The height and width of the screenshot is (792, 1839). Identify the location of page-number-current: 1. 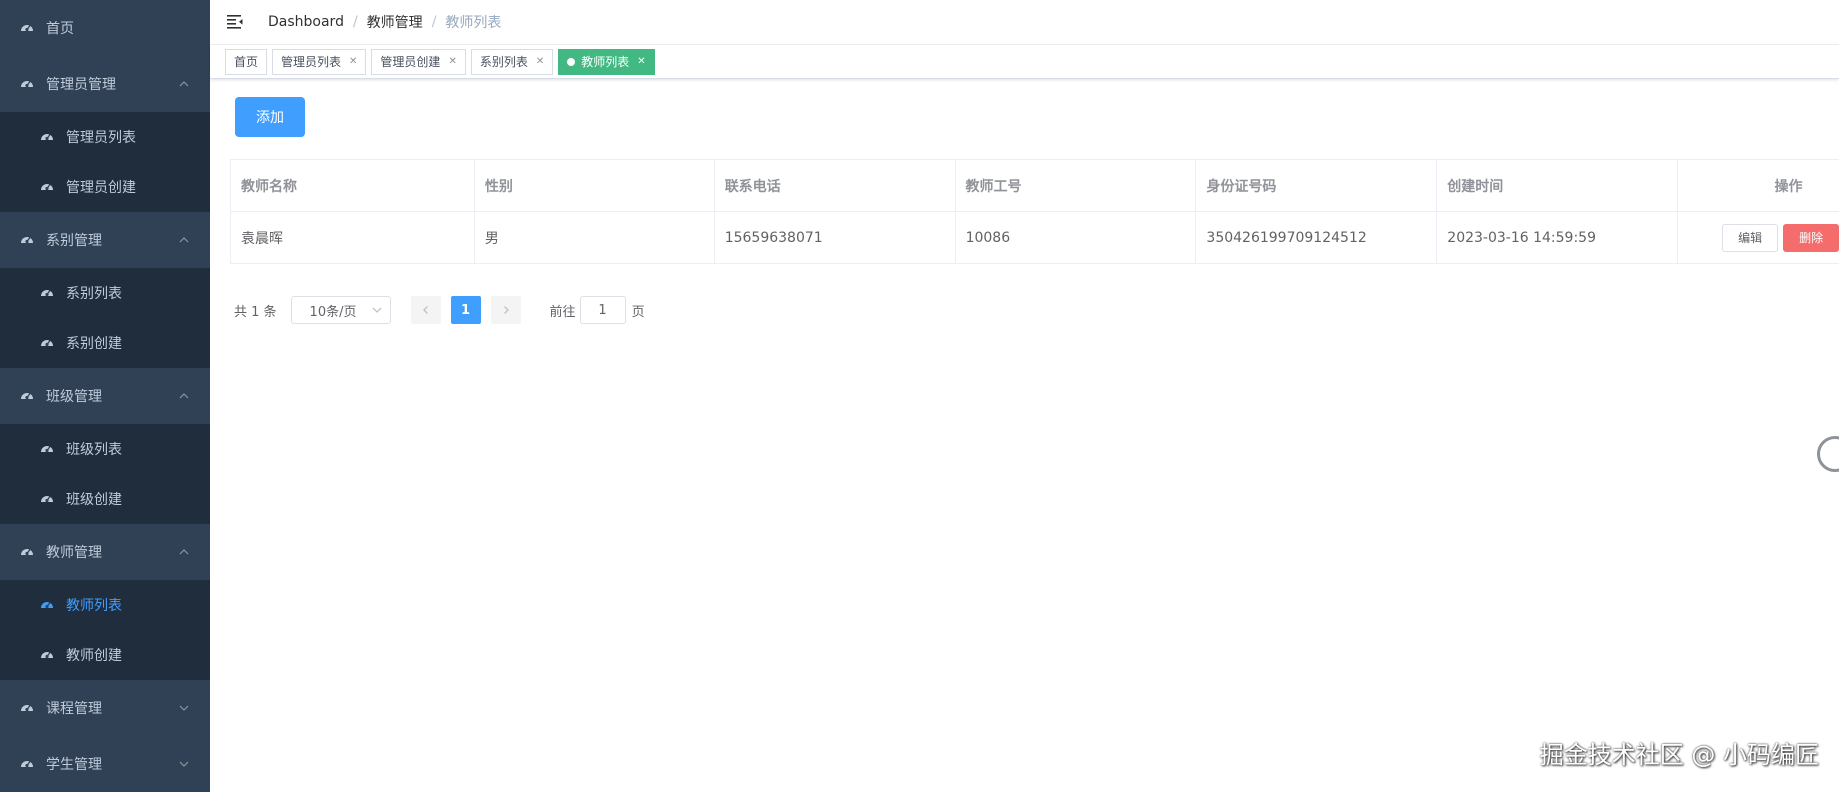
(465, 310).